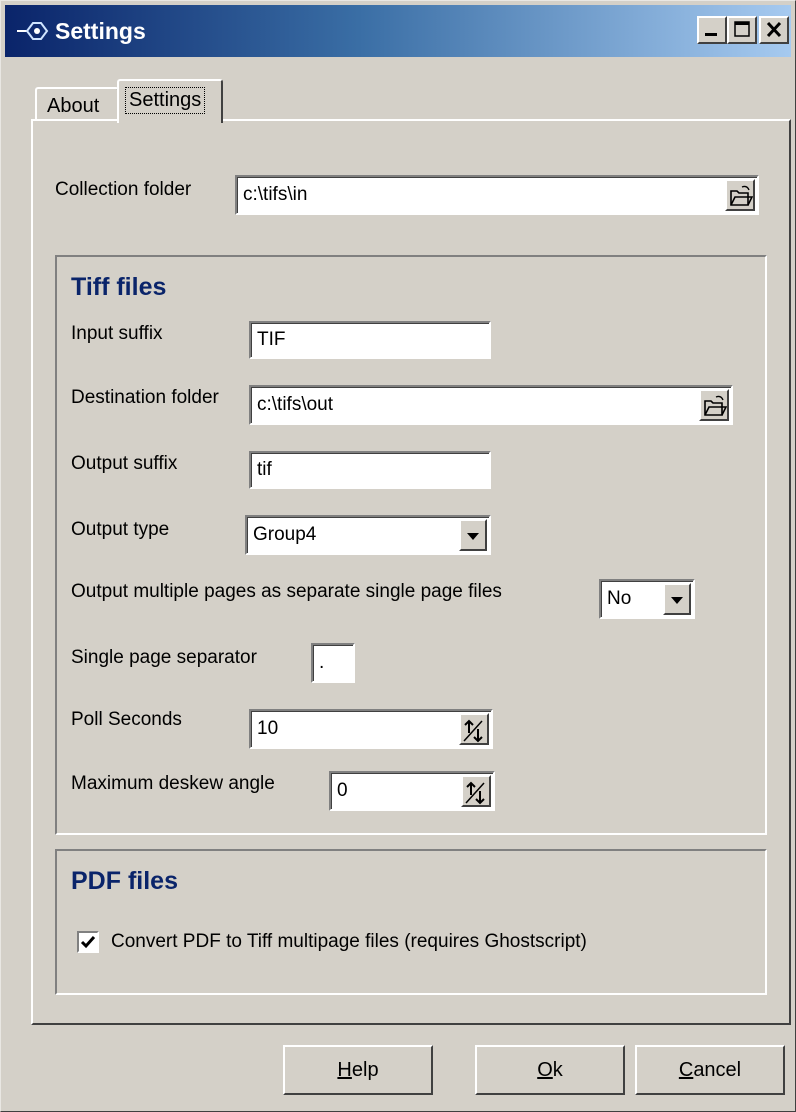  I want to click on collection-folder-label: Collection folder, so click(123, 189).